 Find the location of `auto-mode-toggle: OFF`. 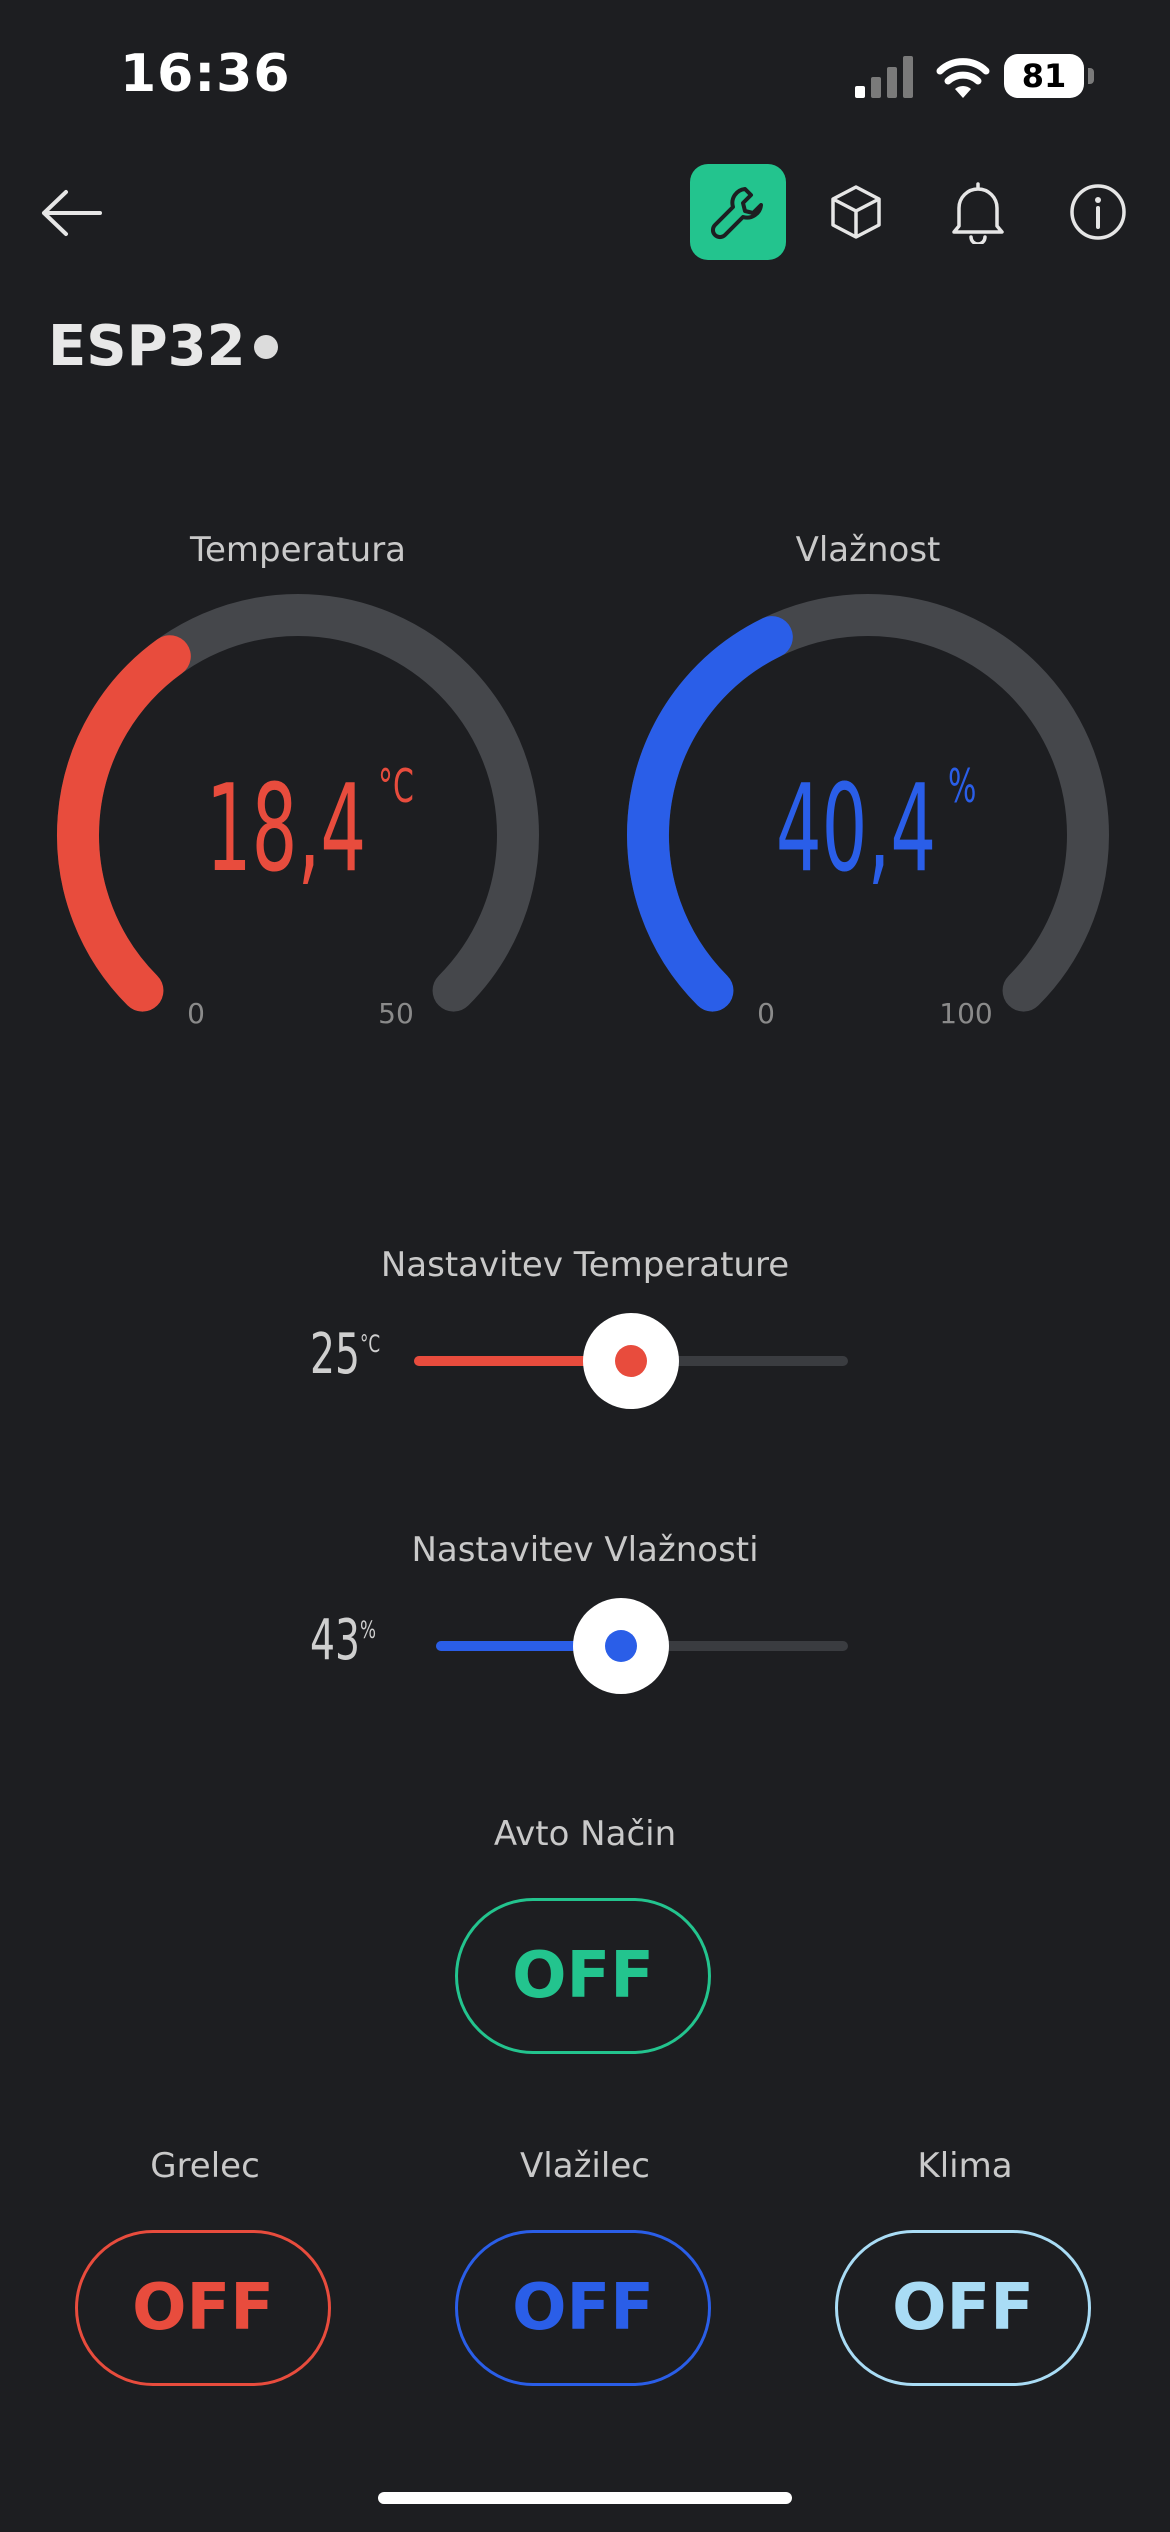

auto-mode-toggle: OFF is located at coordinates (583, 1976).